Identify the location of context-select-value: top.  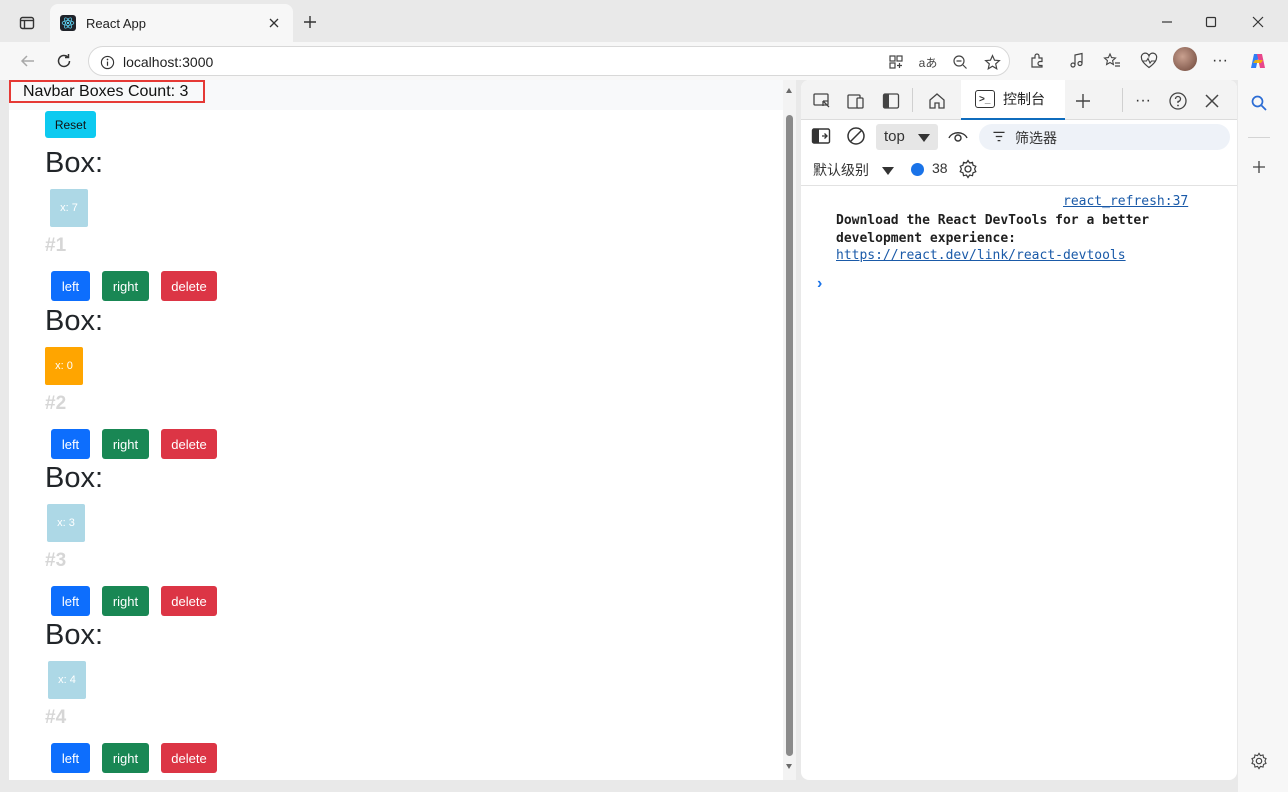
(894, 136).